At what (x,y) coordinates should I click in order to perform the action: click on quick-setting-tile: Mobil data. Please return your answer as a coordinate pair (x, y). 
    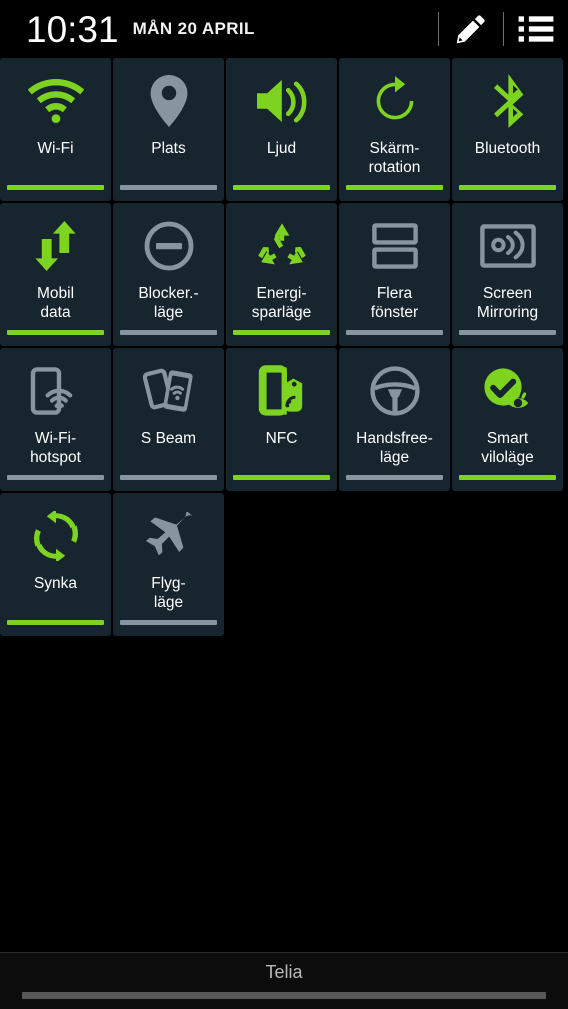
    Looking at the image, I should click on (55, 274).